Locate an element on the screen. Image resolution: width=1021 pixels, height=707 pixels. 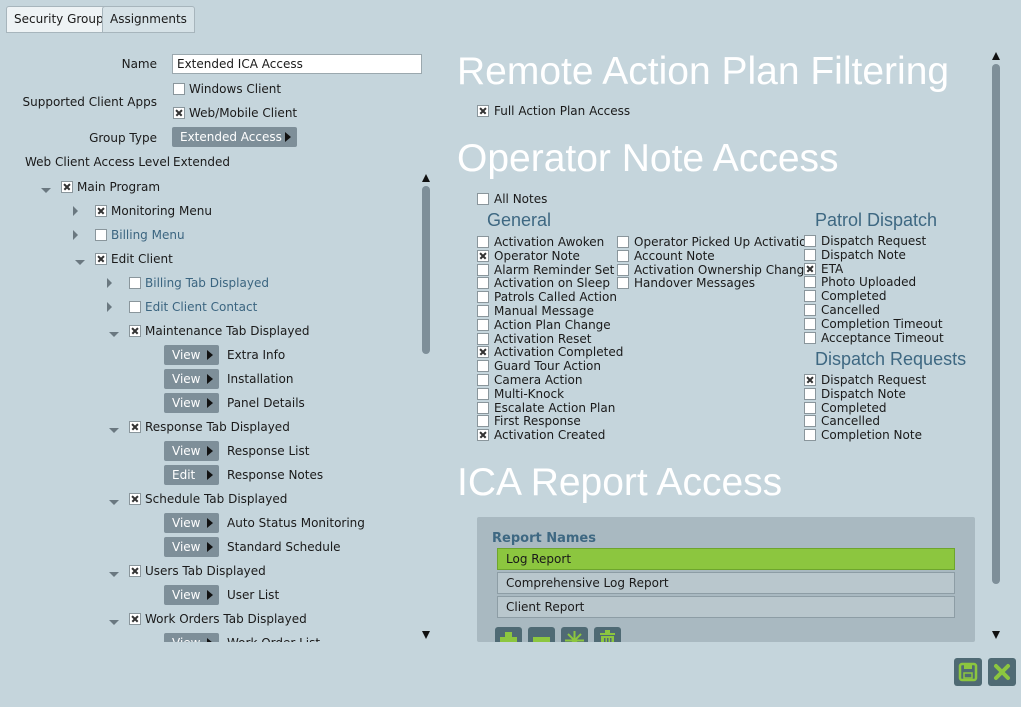
tree-scroll-down-icon is located at coordinates (426, 635).